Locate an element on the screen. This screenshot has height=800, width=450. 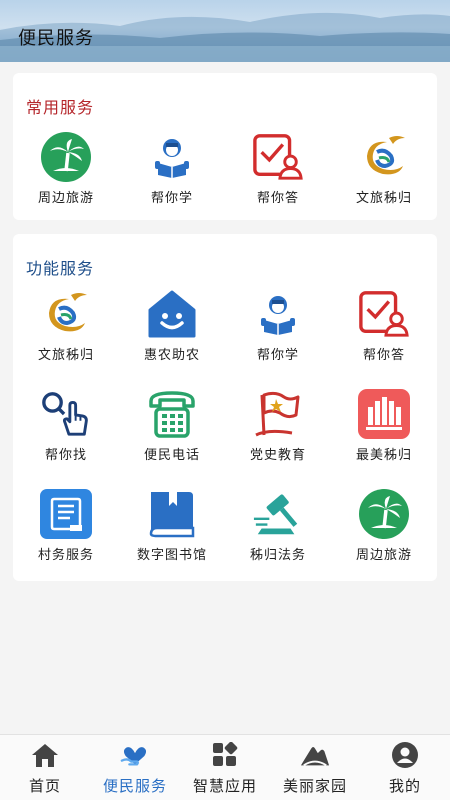
heart-hands-icon is located at coordinates (135, 755).